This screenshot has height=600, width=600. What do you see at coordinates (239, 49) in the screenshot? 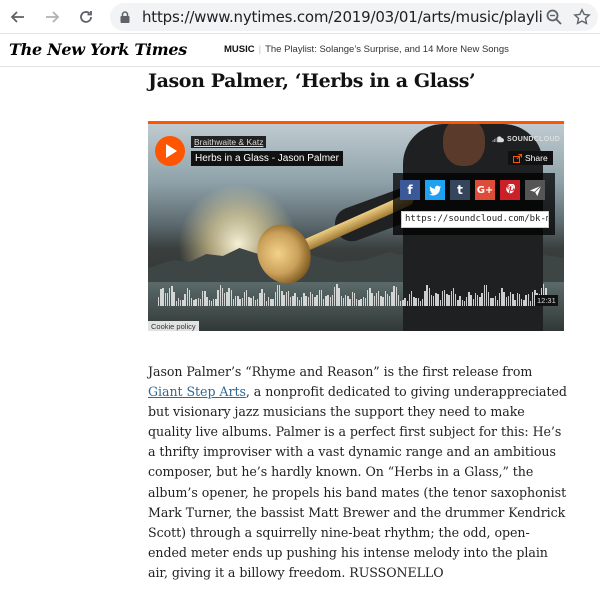
I see `section-label: MUSIC` at bounding box center [239, 49].